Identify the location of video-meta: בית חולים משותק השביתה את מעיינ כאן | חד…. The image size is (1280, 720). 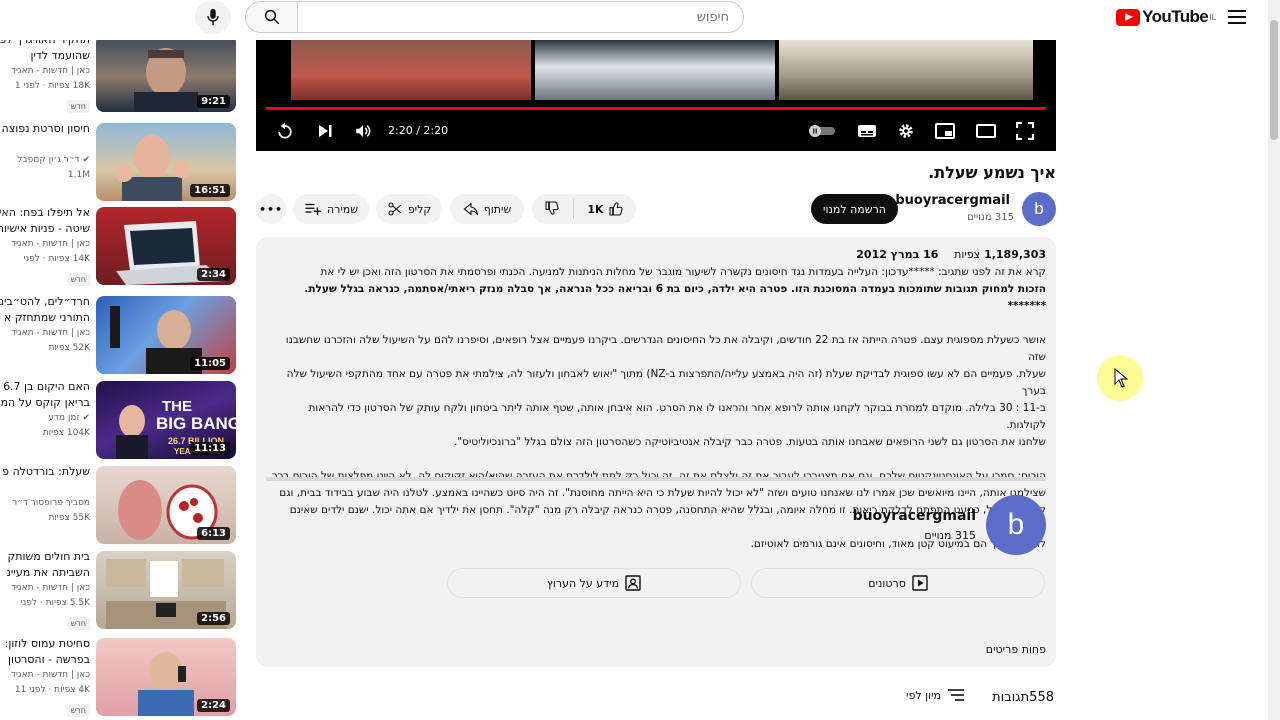
(45, 589).